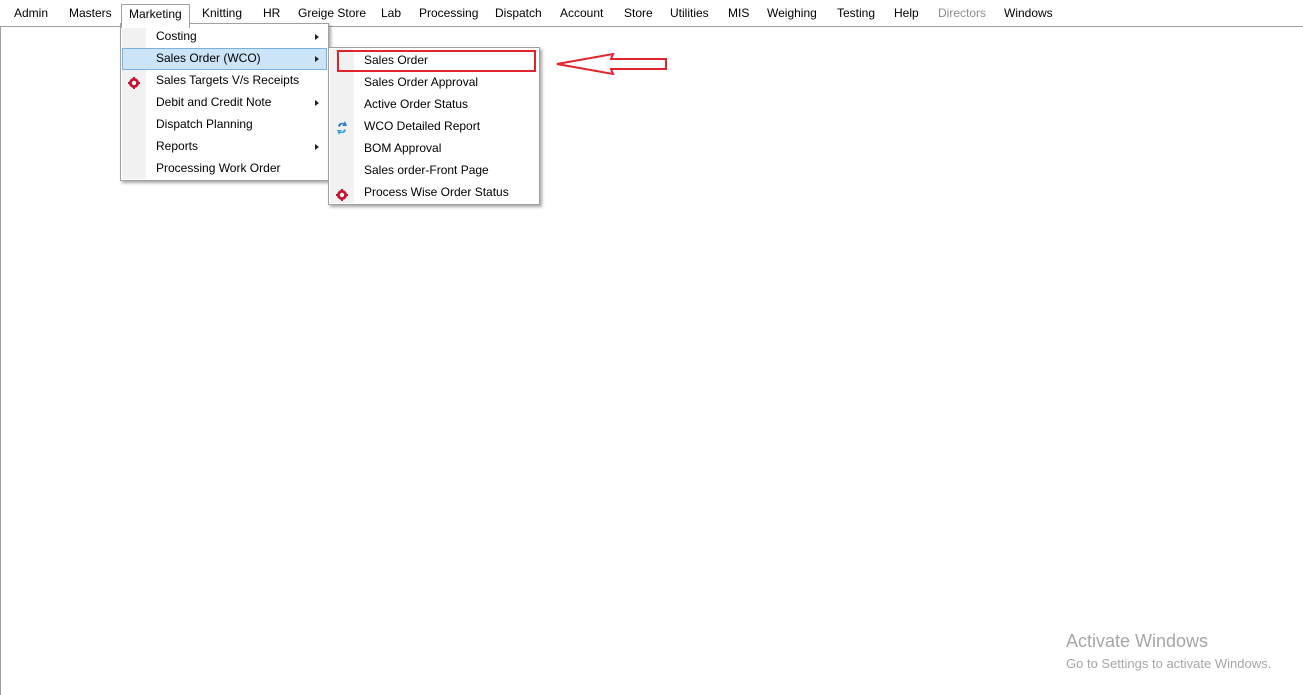 This screenshot has height=695, width=1303. Describe the element at coordinates (31, 14) in the screenshot. I see `menu-admin: Admin` at that location.